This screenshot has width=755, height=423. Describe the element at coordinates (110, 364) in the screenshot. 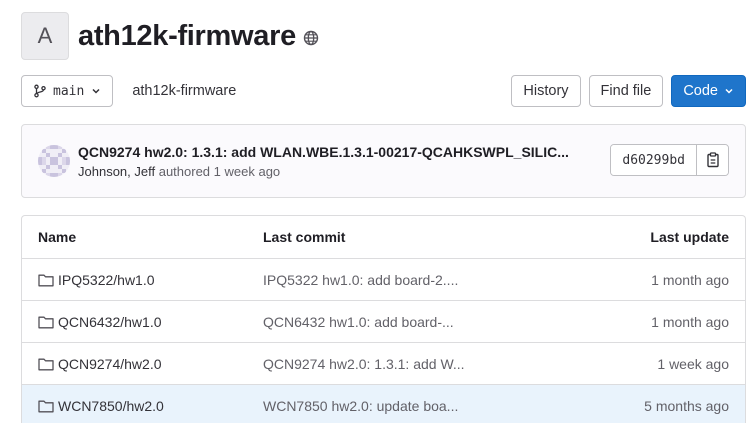

I see `folder-link: QCN9274/hw2.0` at that location.